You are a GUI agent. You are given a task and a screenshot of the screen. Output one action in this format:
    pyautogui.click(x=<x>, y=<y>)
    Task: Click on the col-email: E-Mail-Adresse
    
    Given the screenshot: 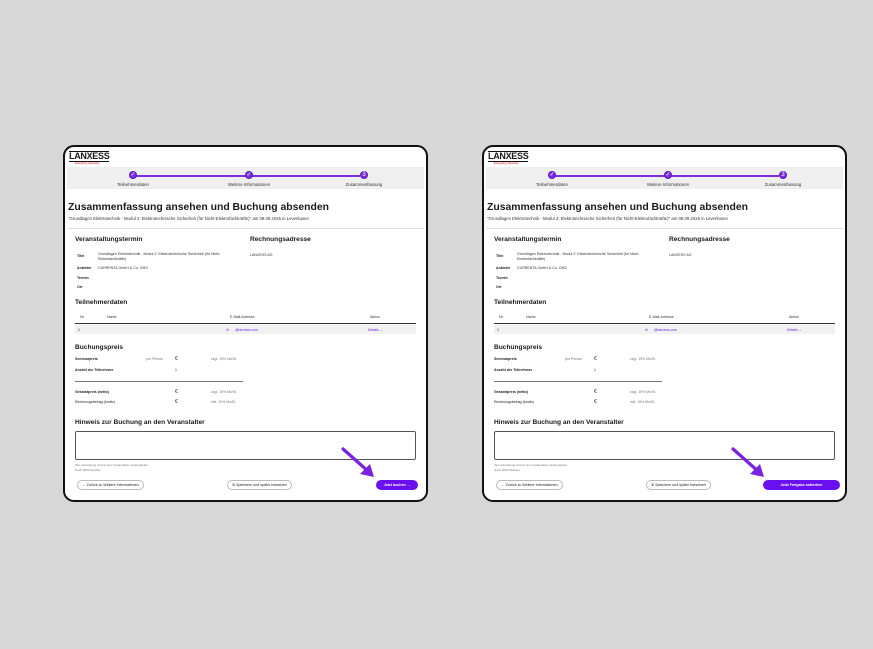 What is the action you would take?
    pyautogui.click(x=661, y=317)
    